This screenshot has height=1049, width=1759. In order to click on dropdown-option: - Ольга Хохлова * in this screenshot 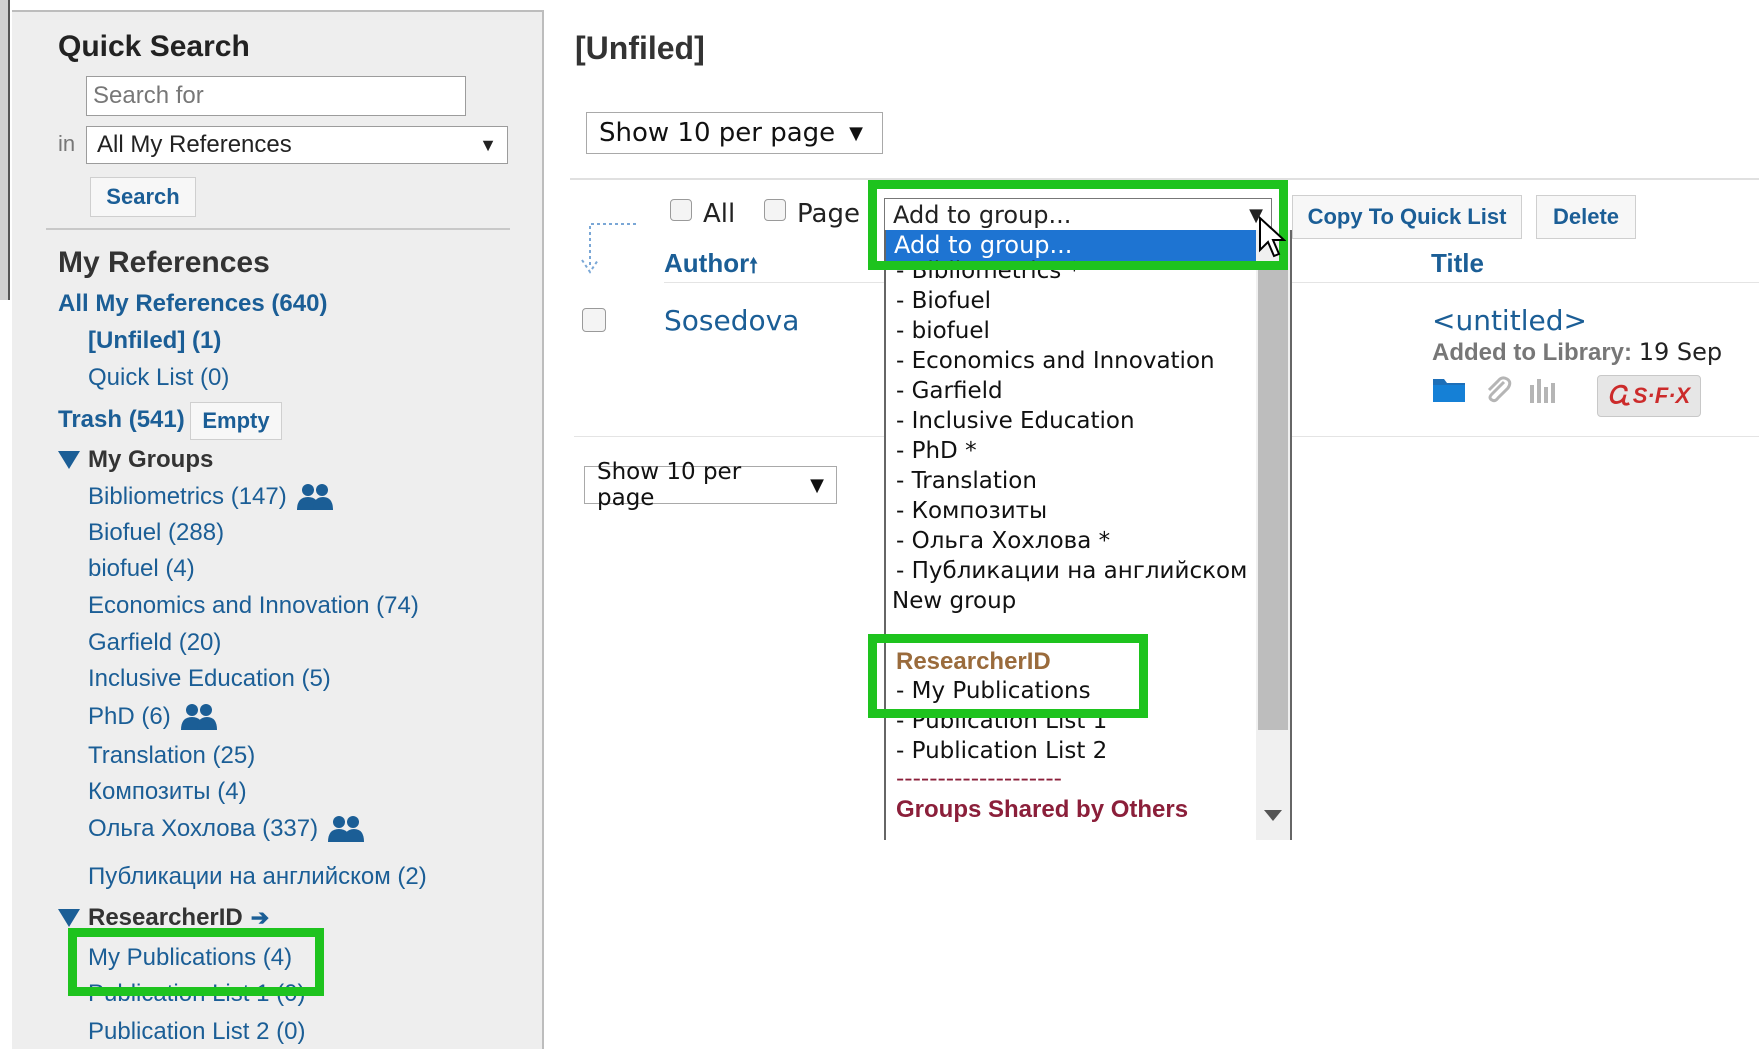, I will do `click(1003, 541)`.